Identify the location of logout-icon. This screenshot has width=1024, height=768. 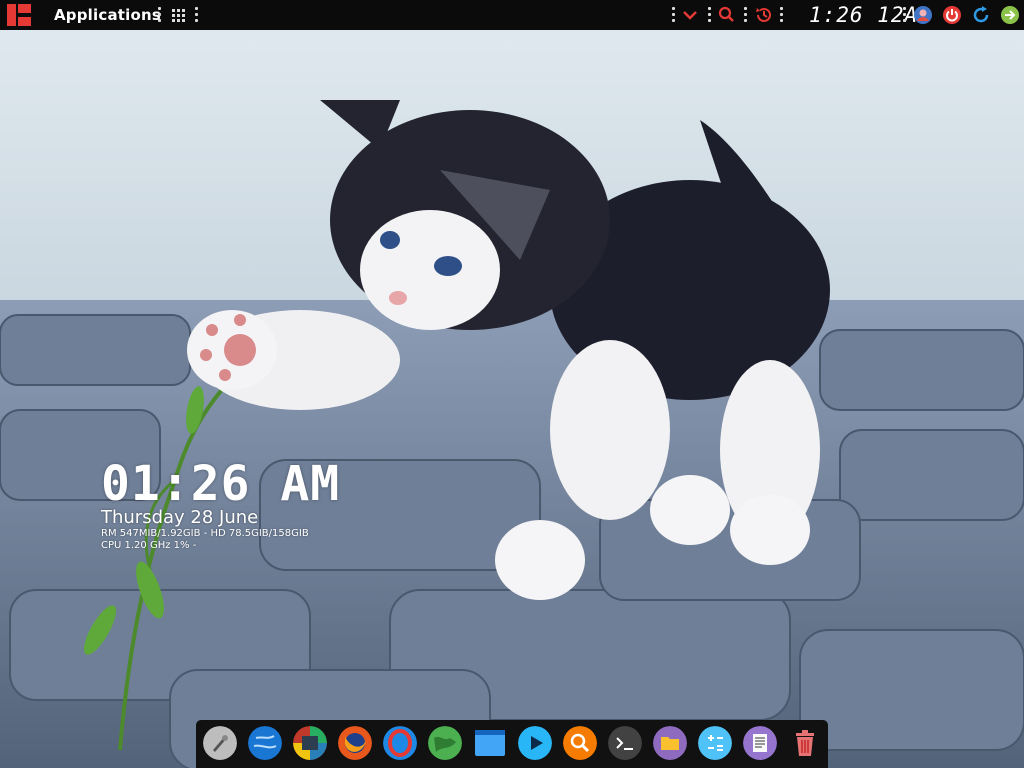
(1010, 15).